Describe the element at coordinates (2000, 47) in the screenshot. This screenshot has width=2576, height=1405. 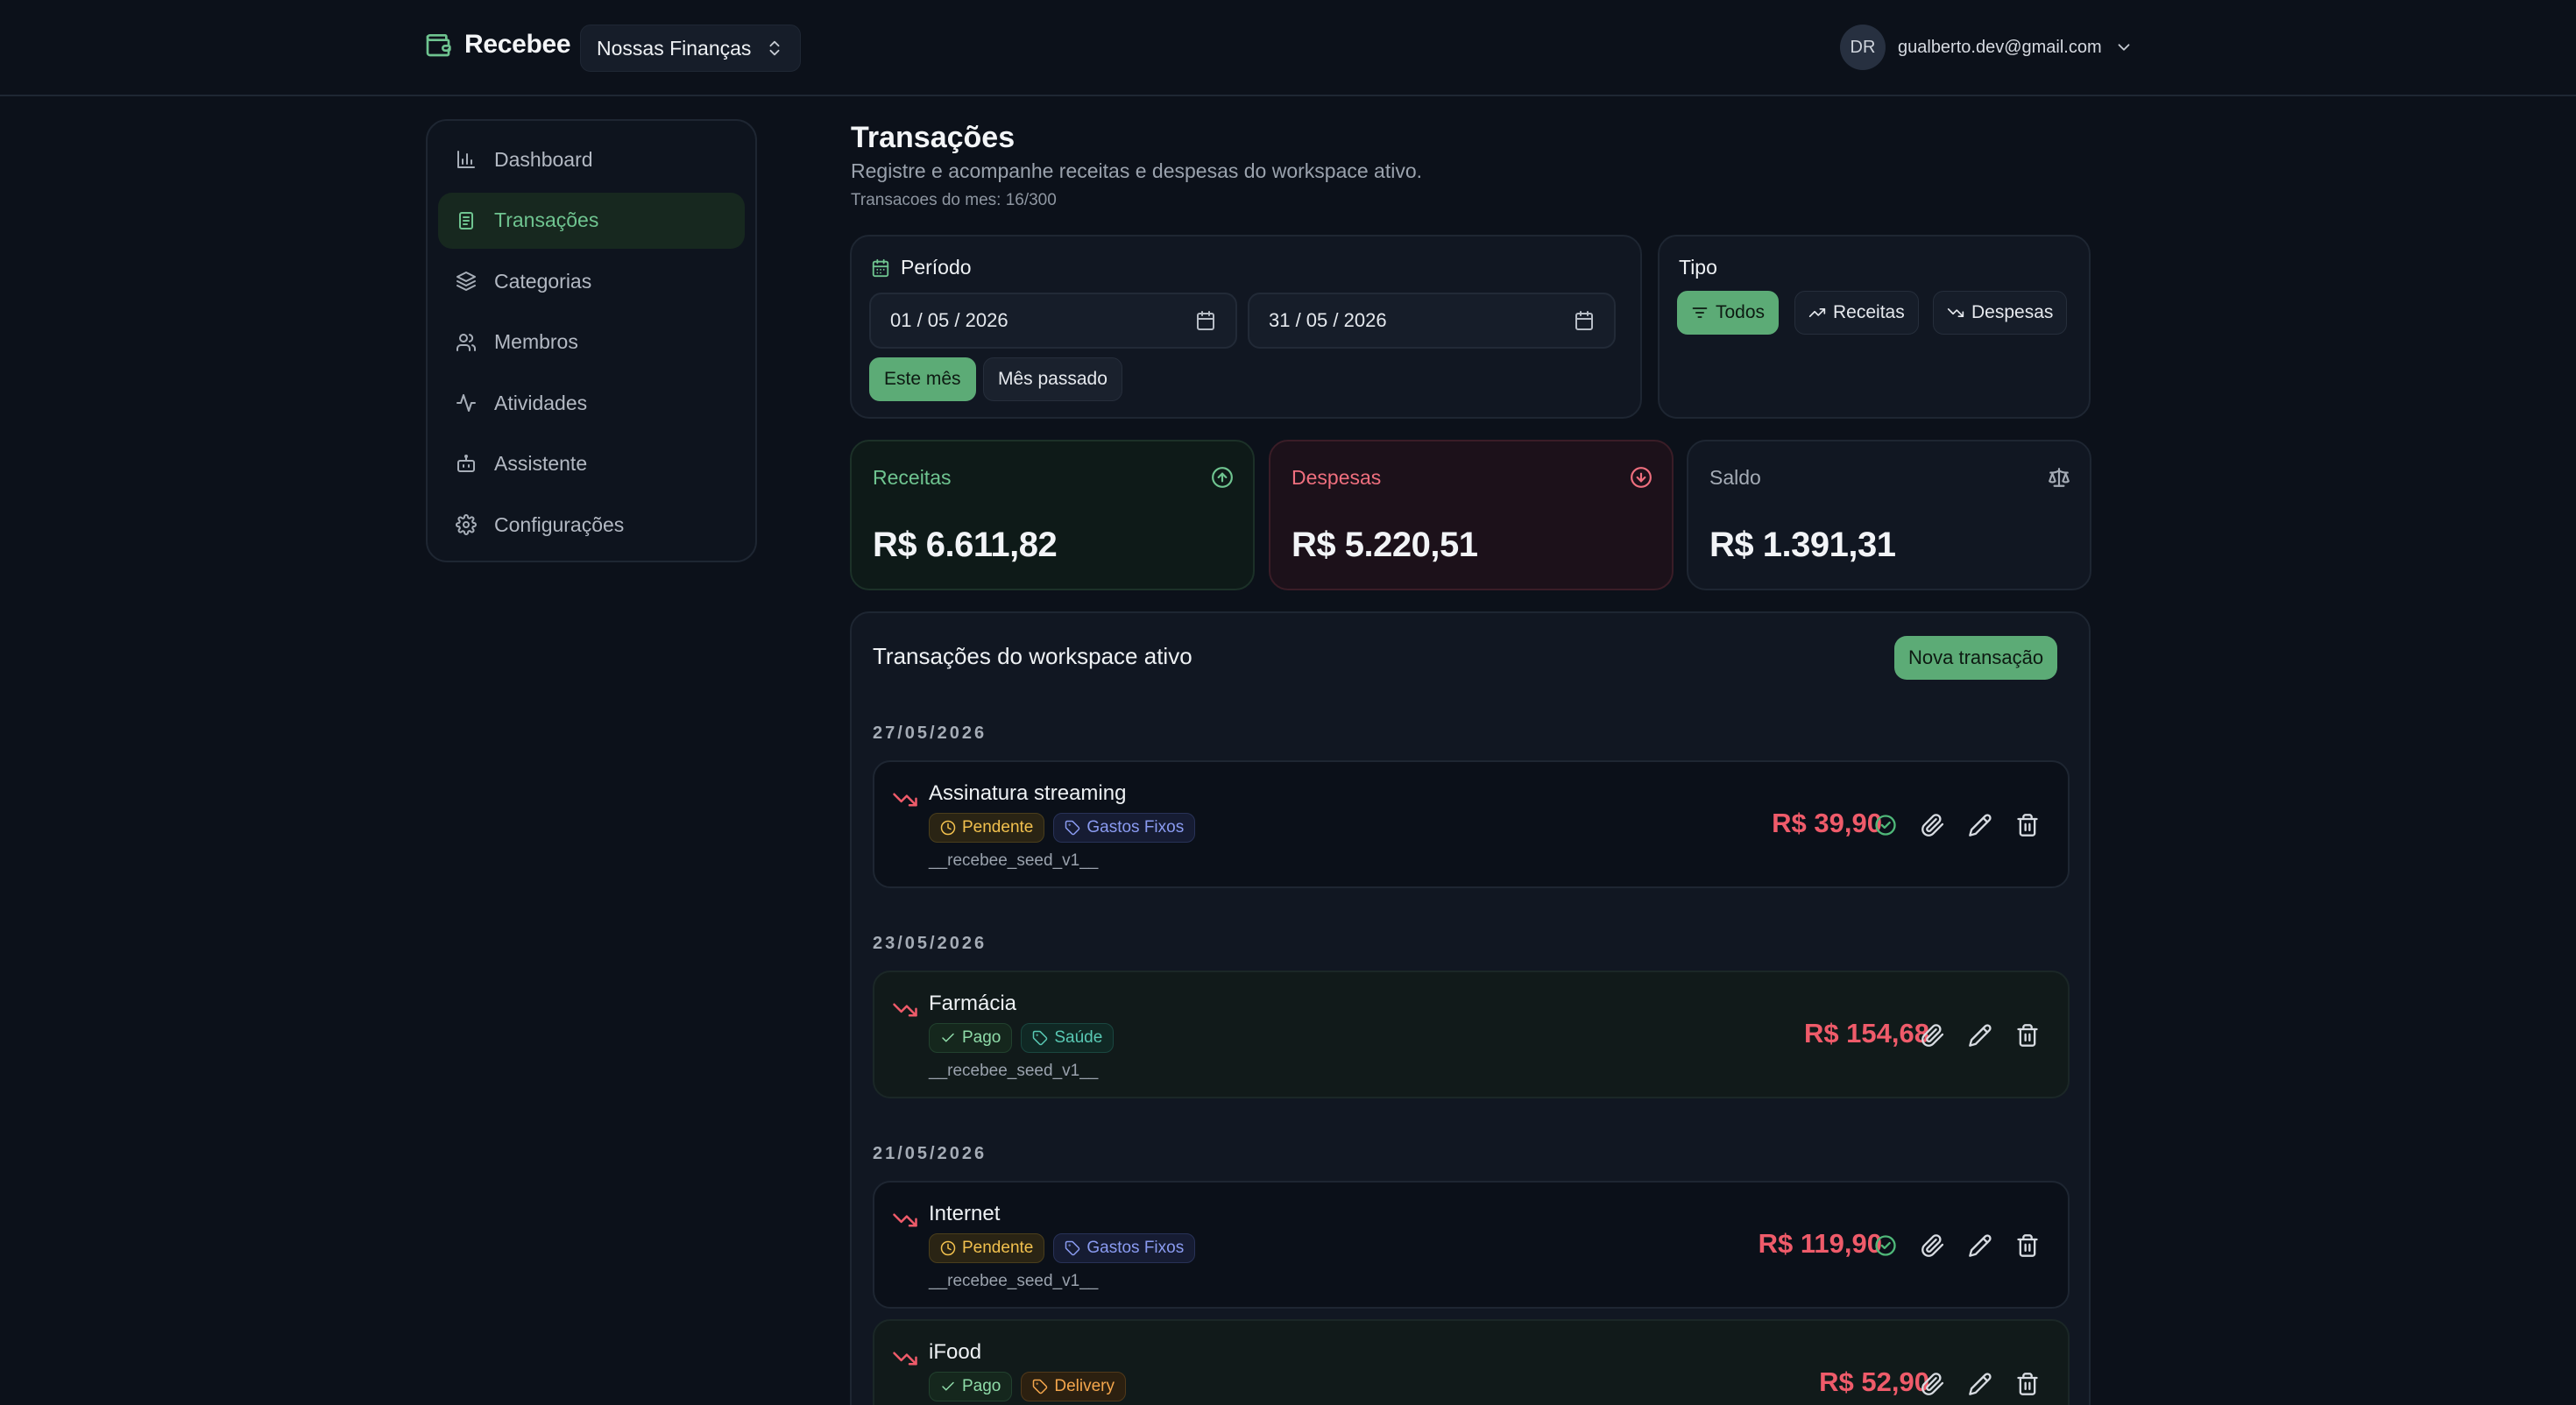
I see `user-email: gualberto.dev@gmail.com` at that location.